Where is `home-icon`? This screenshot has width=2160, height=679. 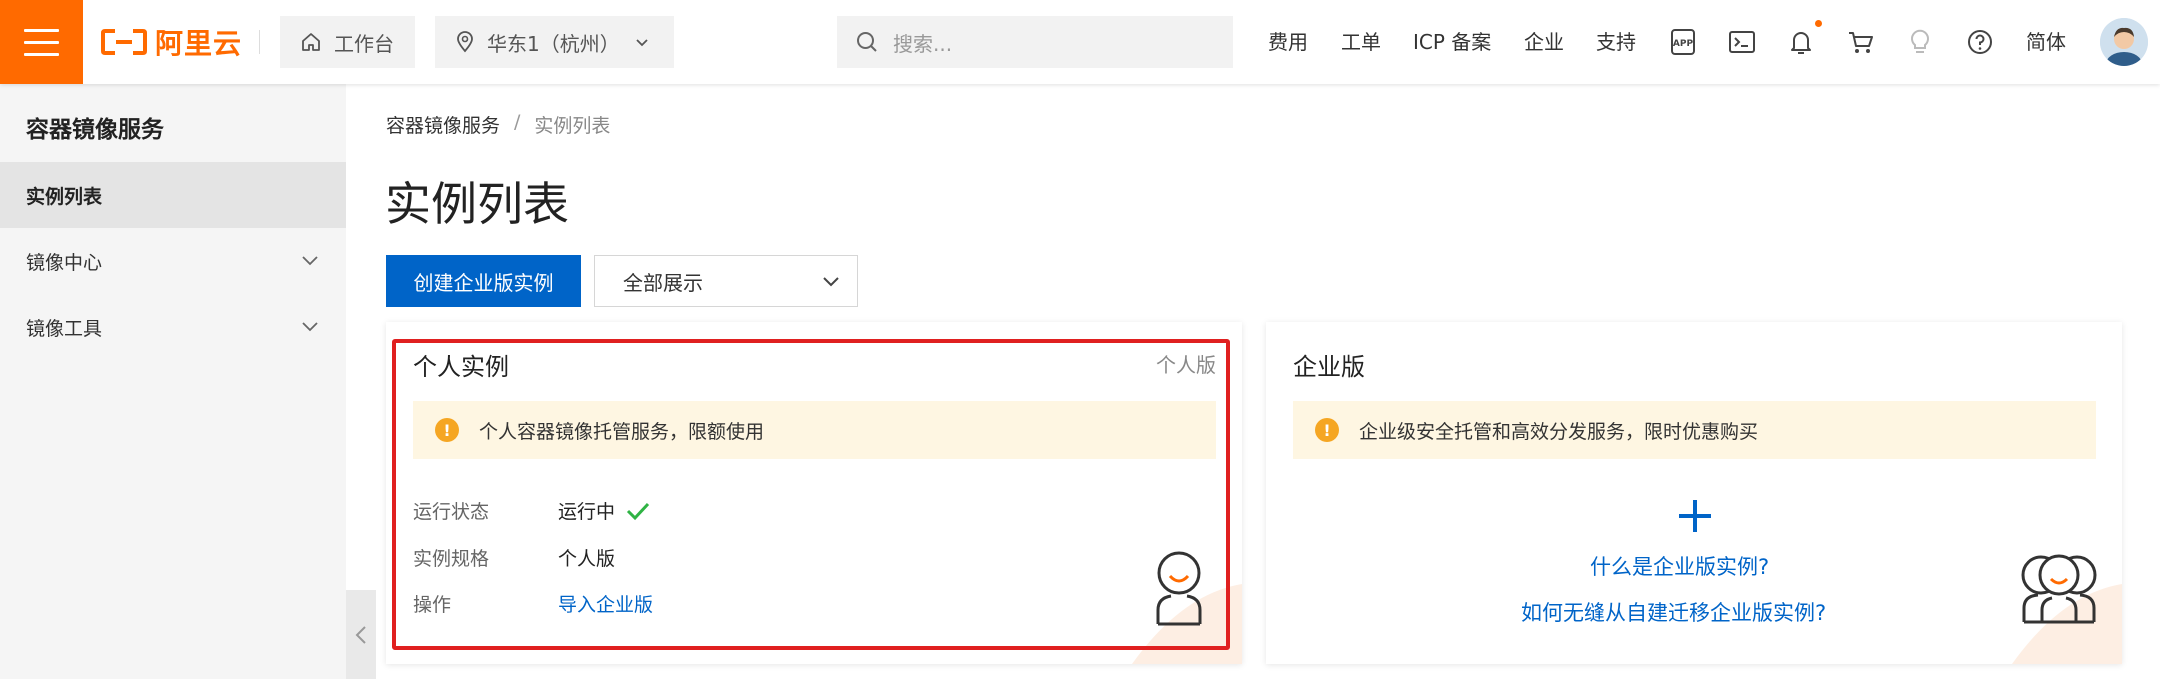
home-icon is located at coordinates (311, 42).